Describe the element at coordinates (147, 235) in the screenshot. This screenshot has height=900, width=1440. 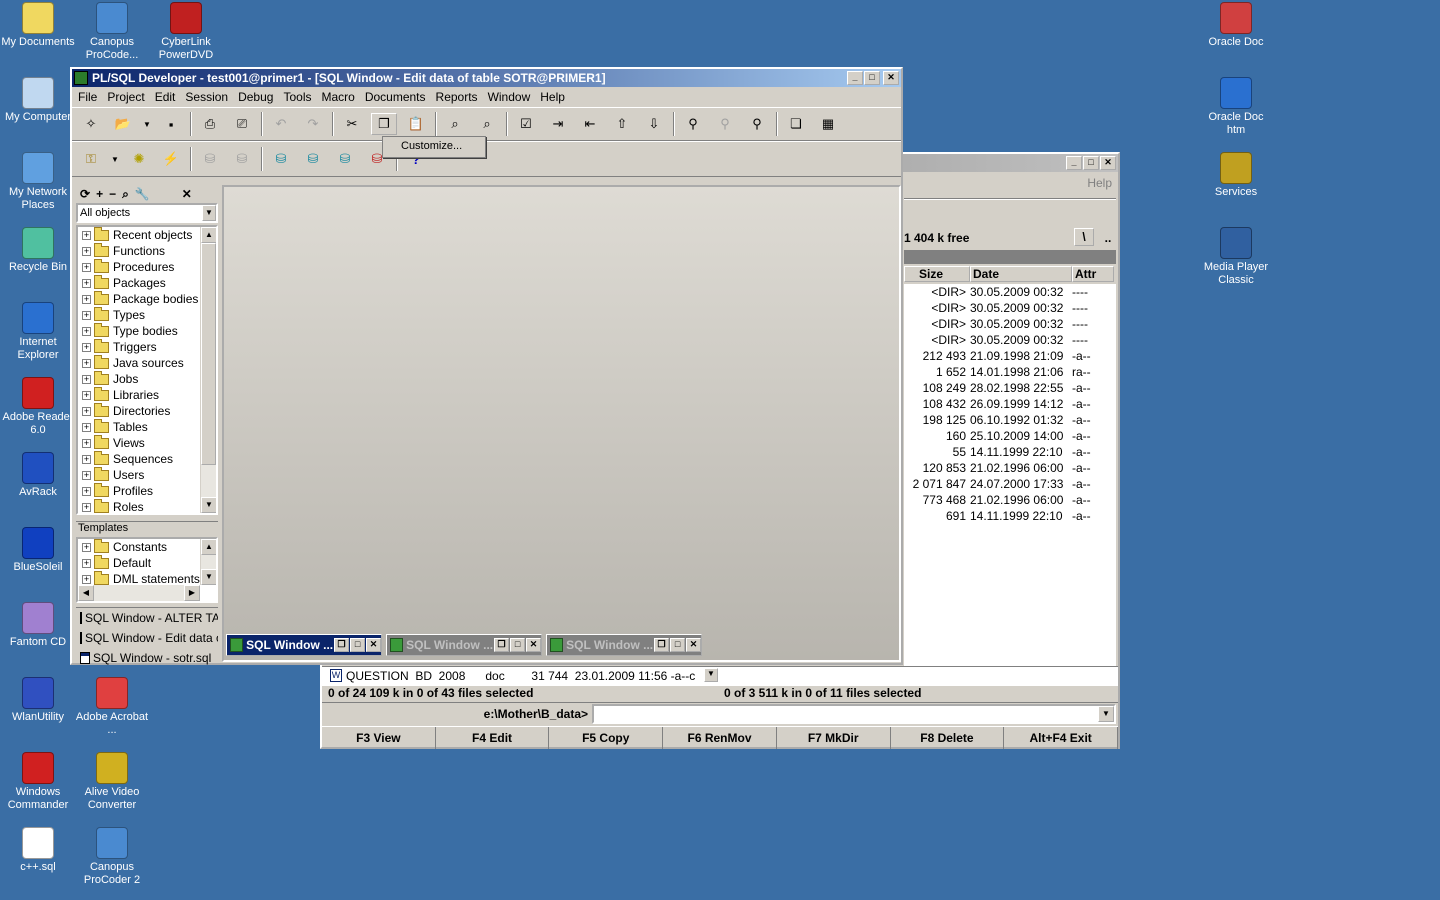
I see `tree-node: + Recent objects` at that location.